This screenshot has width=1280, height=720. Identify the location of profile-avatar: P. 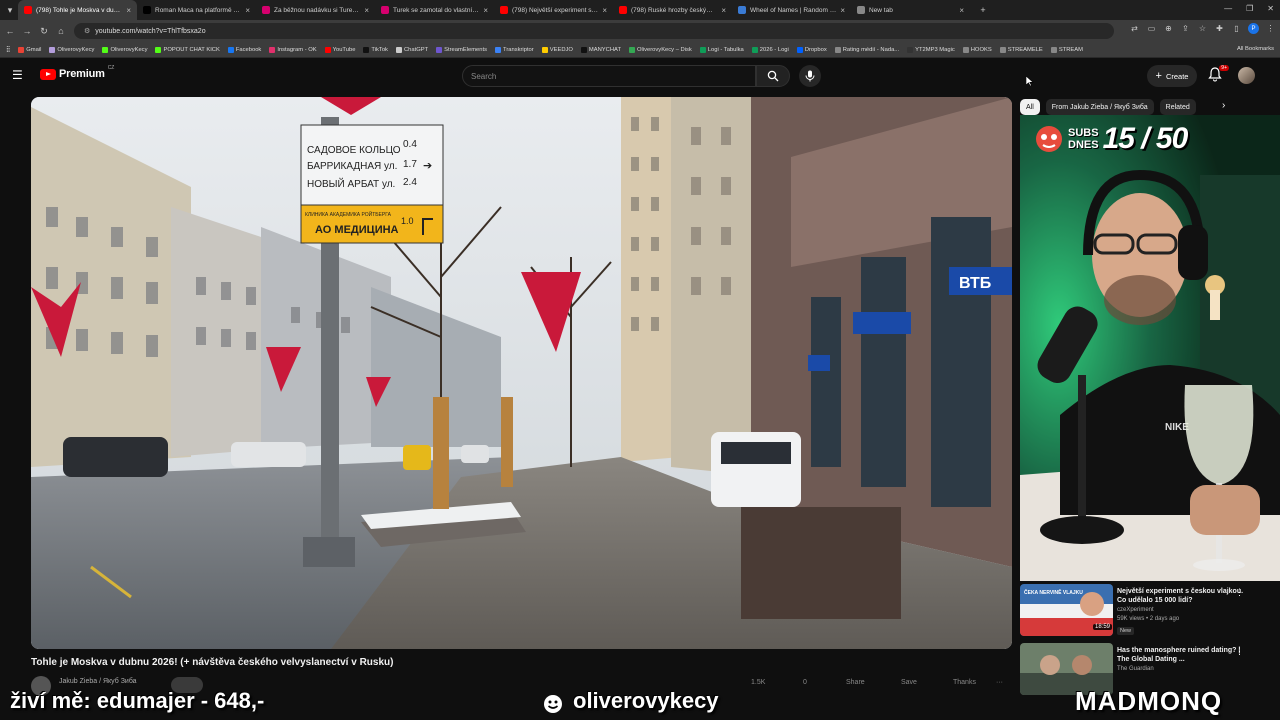
(1253, 28).